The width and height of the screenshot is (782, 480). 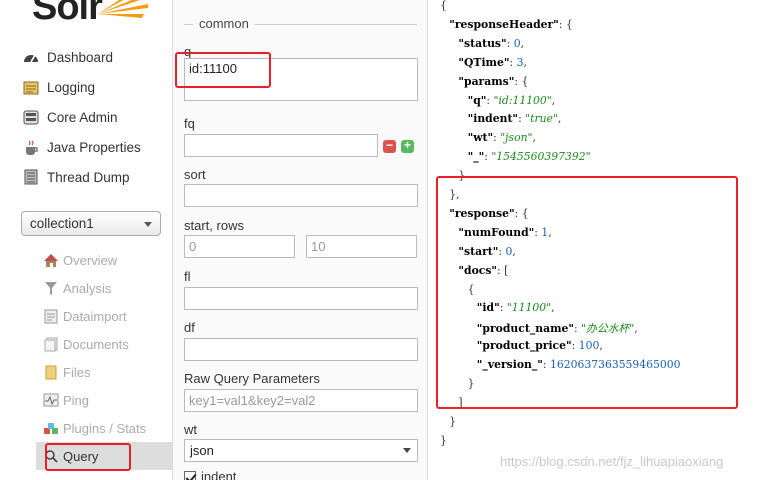 What do you see at coordinates (104, 372) in the screenshot?
I see `core-menu-item-files: Files` at bounding box center [104, 372].